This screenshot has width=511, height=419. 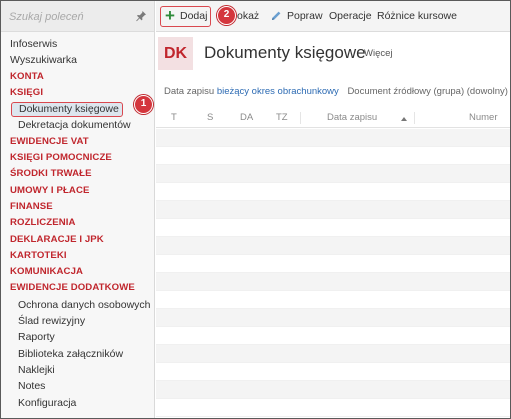 I want to click on step-callout-2: 2, so click(x=226, y=15).